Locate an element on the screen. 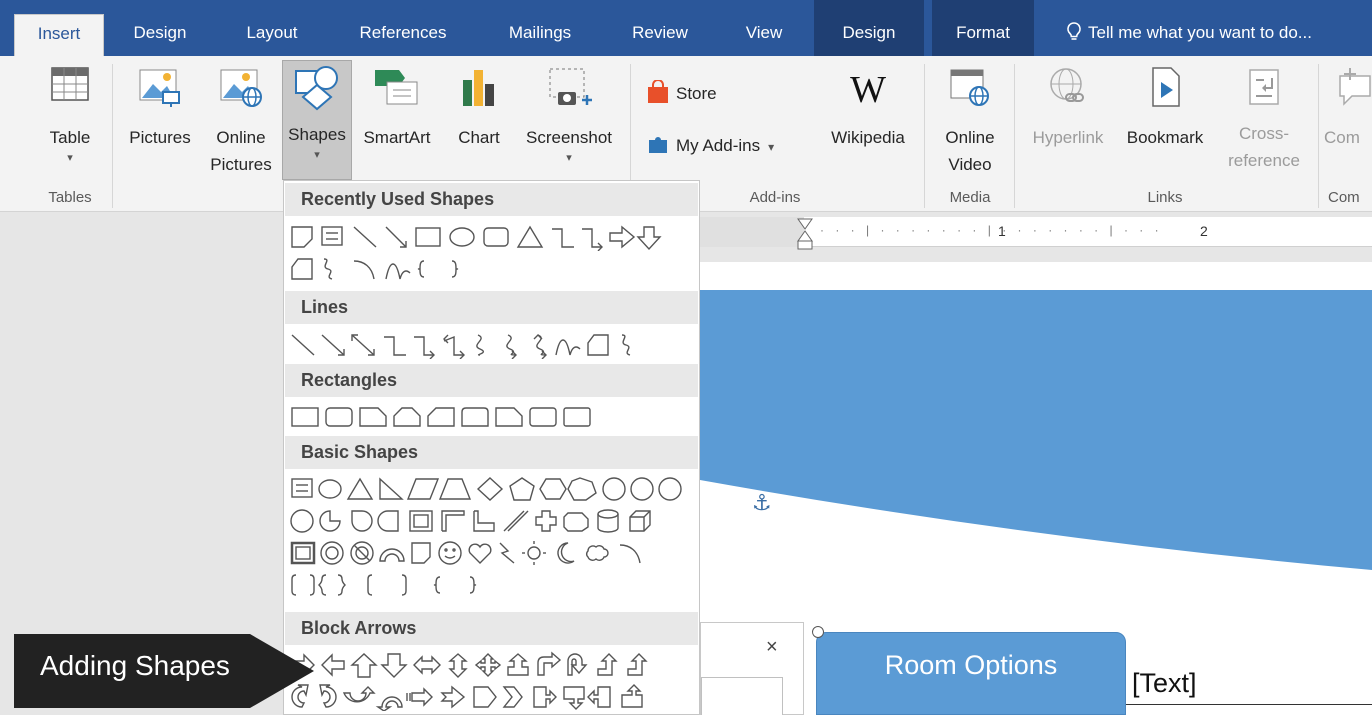 Image resolution: width=1372 pixels, height=715 pixels. chart-label: Chart is located at coordinates (479, 137).